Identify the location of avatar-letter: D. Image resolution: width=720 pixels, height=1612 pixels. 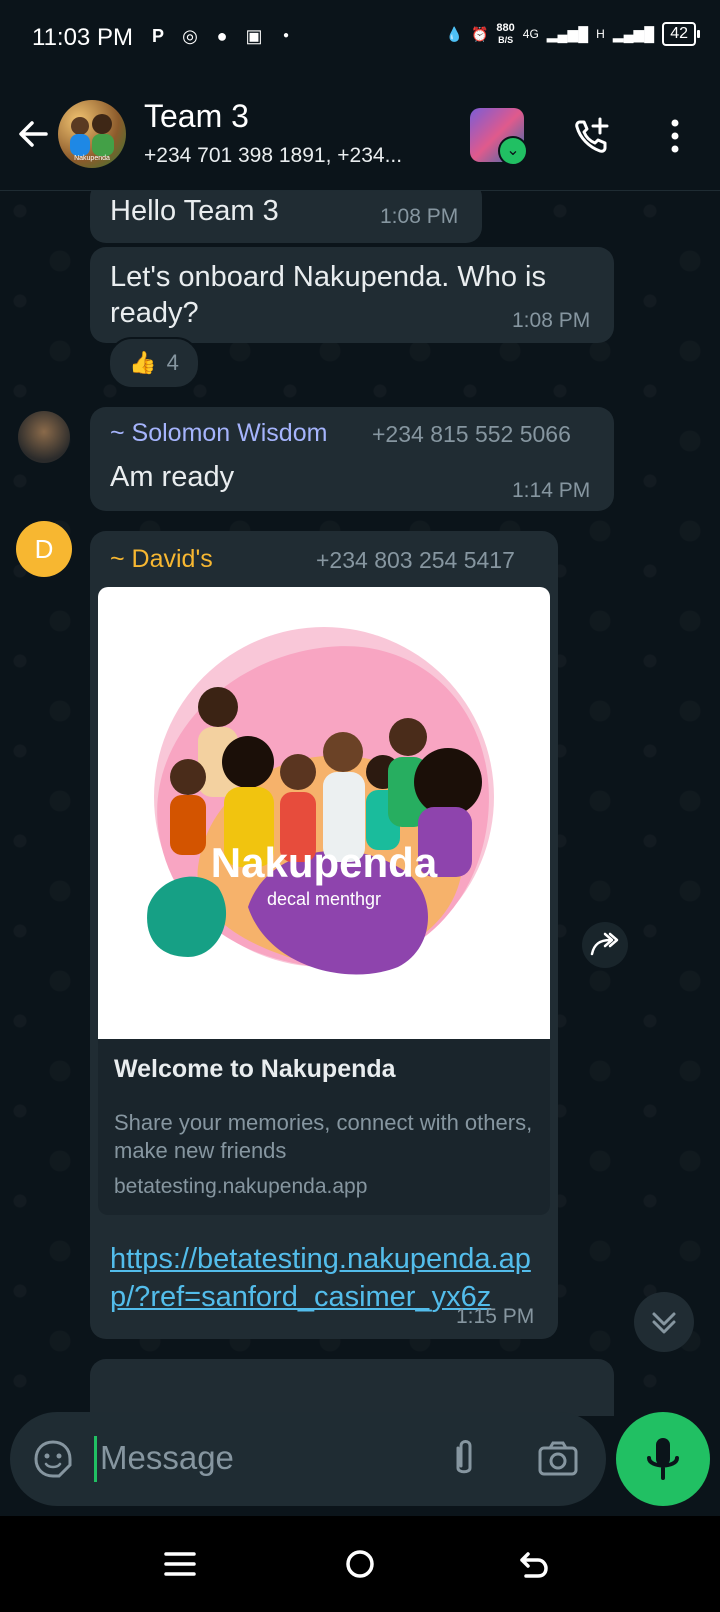
(44, 549).